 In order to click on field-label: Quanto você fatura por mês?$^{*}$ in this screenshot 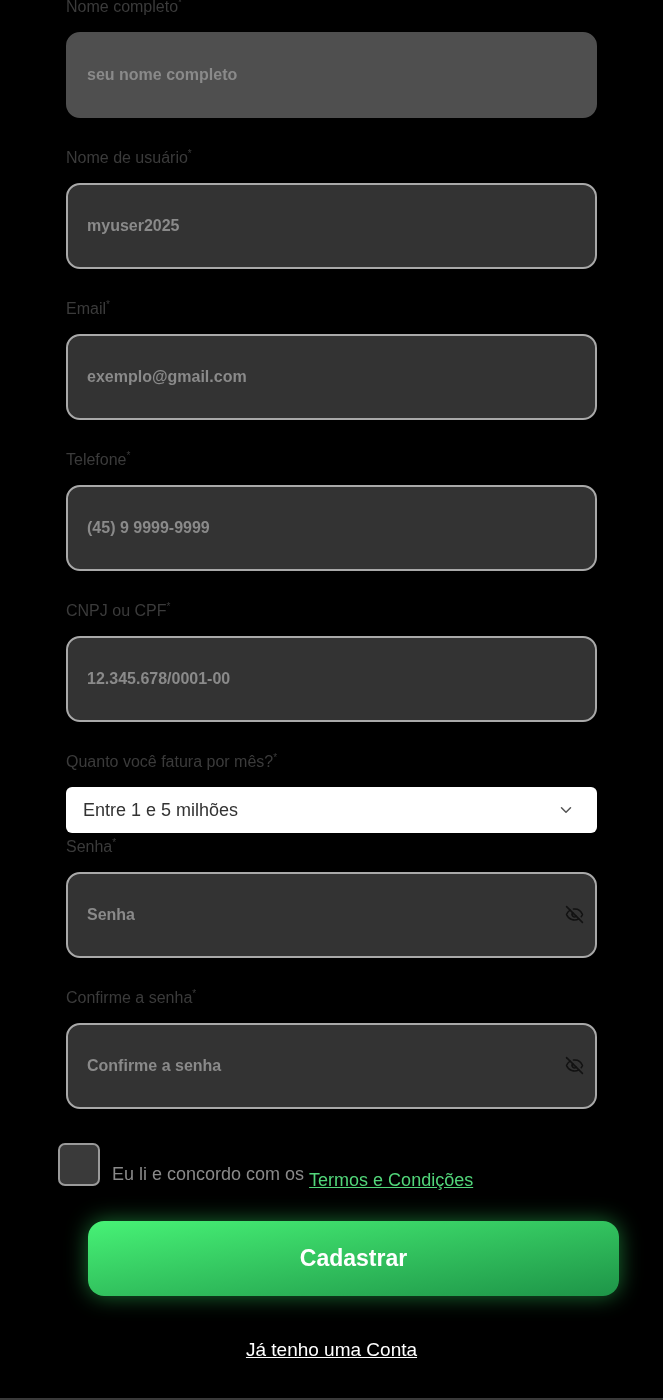, I will do `click(172, 762)`.